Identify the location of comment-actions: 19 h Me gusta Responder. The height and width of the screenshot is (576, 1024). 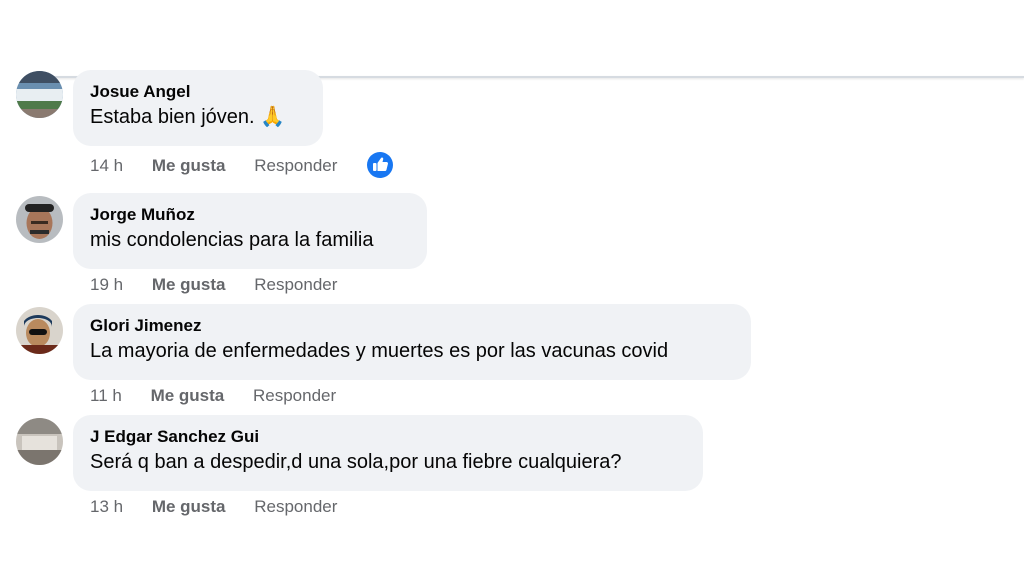
(225, 285).